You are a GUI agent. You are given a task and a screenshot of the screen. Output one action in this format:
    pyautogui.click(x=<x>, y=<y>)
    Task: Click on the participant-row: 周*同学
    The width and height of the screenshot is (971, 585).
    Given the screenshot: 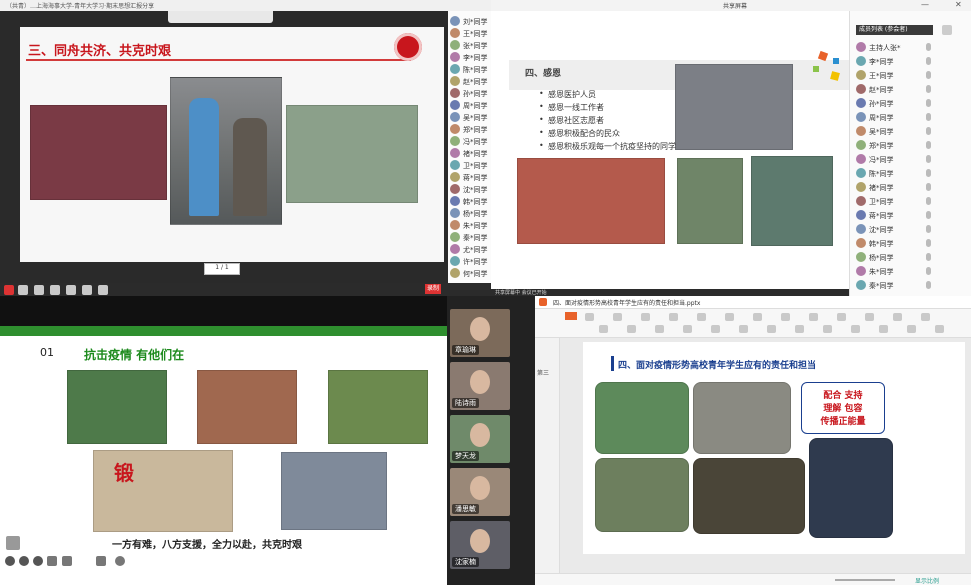 What is the action you would take?
    pyautogui.click(x=894, y=118)
    